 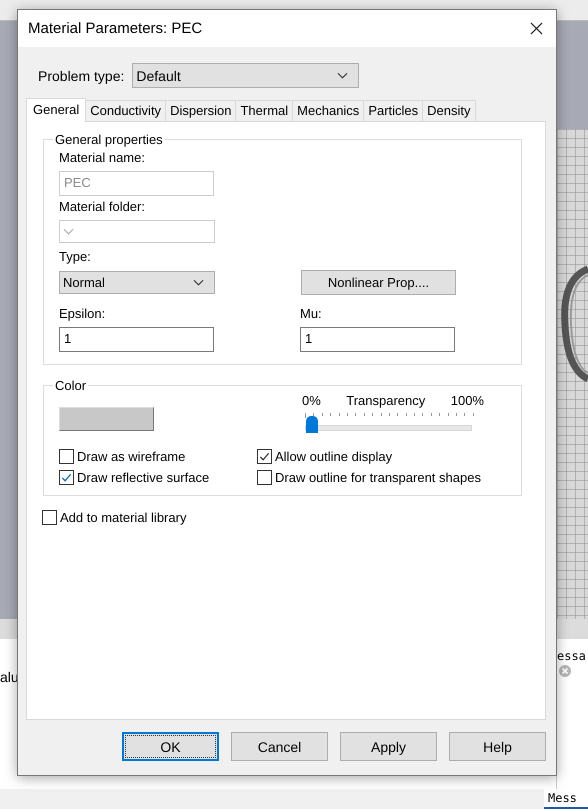 What do you see at coordinates (102, 206) in the screenshot?
I see `field-label: Material folder:` at bounding box center [102, 206].